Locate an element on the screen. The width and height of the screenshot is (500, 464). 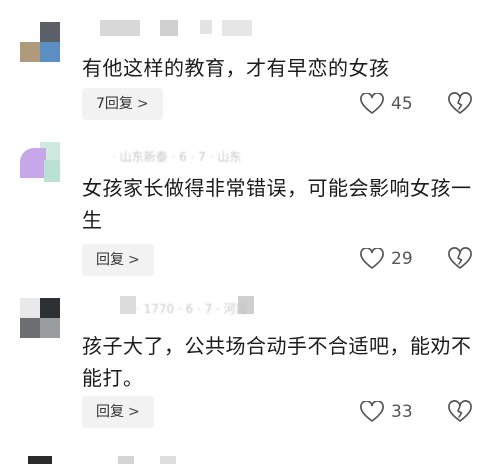
username-blurred: · 山东新泰 · 6 · 7 · 山东 is located at coordinates (212, 159).